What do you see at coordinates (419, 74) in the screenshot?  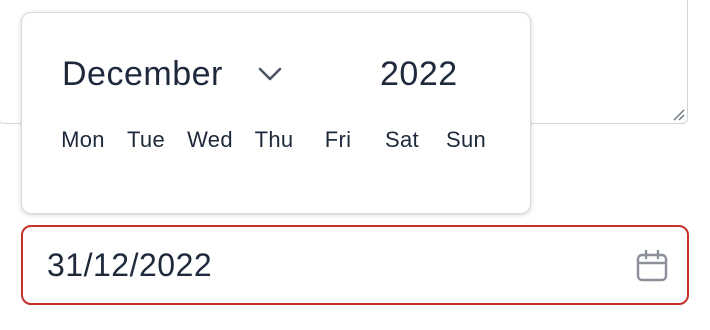 I see `year-label: 2022` at bounding box center [419, 74].